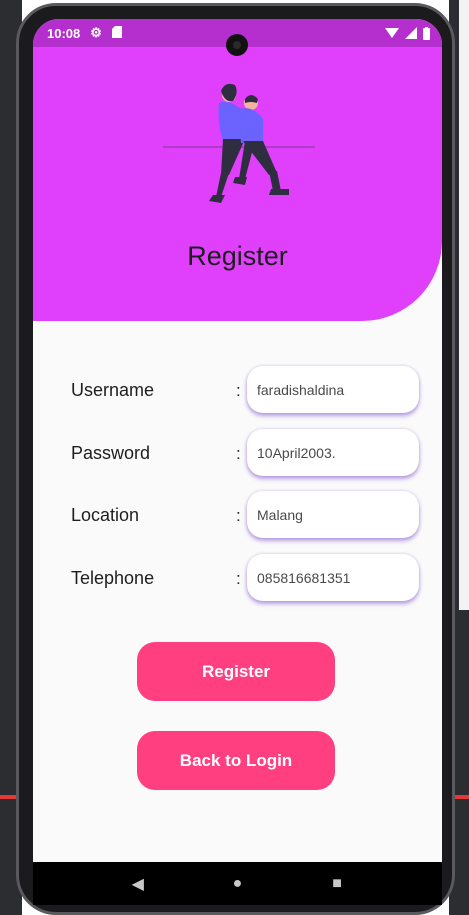 This screenshot has height=915, width=469. Describe the element at coordinates (113, 390) in the screenshot. I see `username-label: Username` at that location.